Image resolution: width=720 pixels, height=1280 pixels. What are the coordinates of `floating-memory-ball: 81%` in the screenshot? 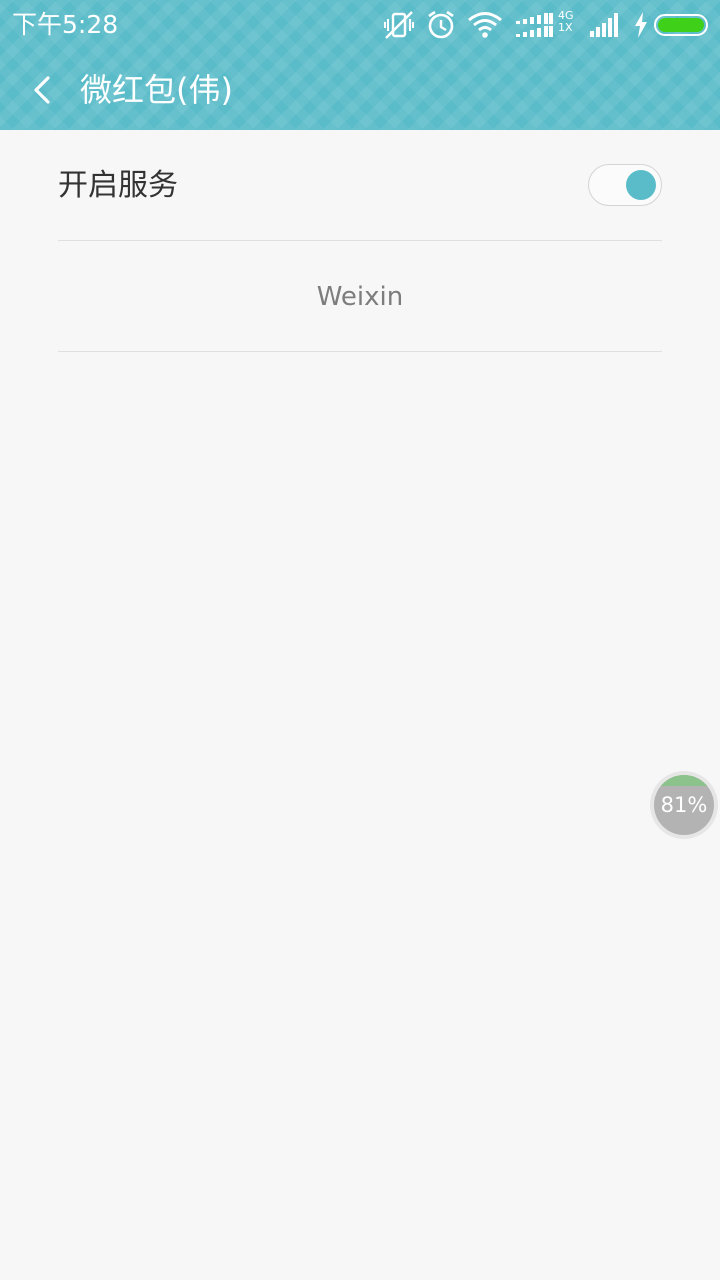 It's located at (684, 805).